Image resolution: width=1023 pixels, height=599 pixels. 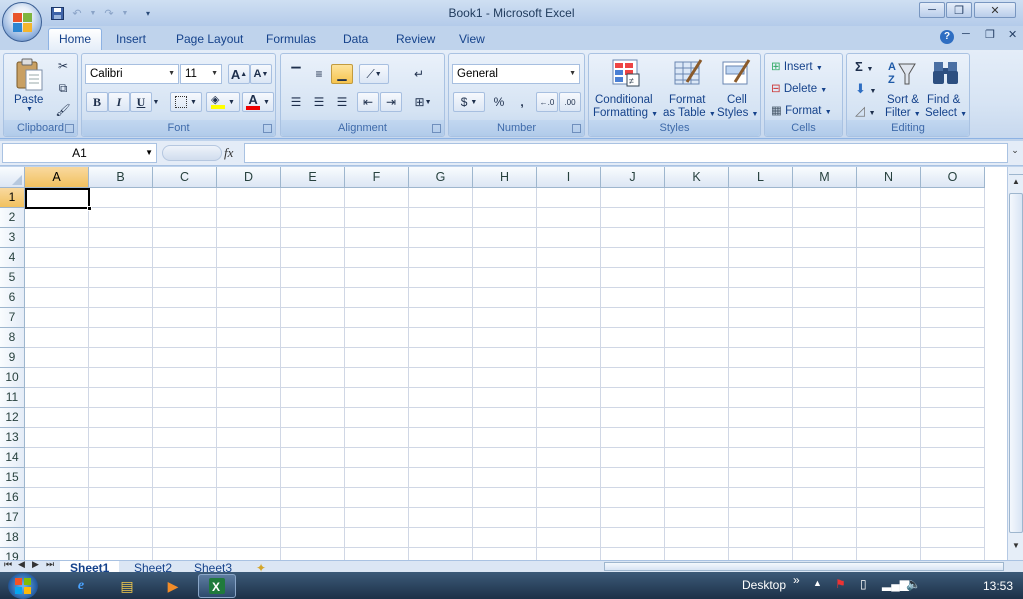 What do you see at coordinates (12, 478) in the screenshot?
I see `row-header: 15` at bounding box center [12, 478].